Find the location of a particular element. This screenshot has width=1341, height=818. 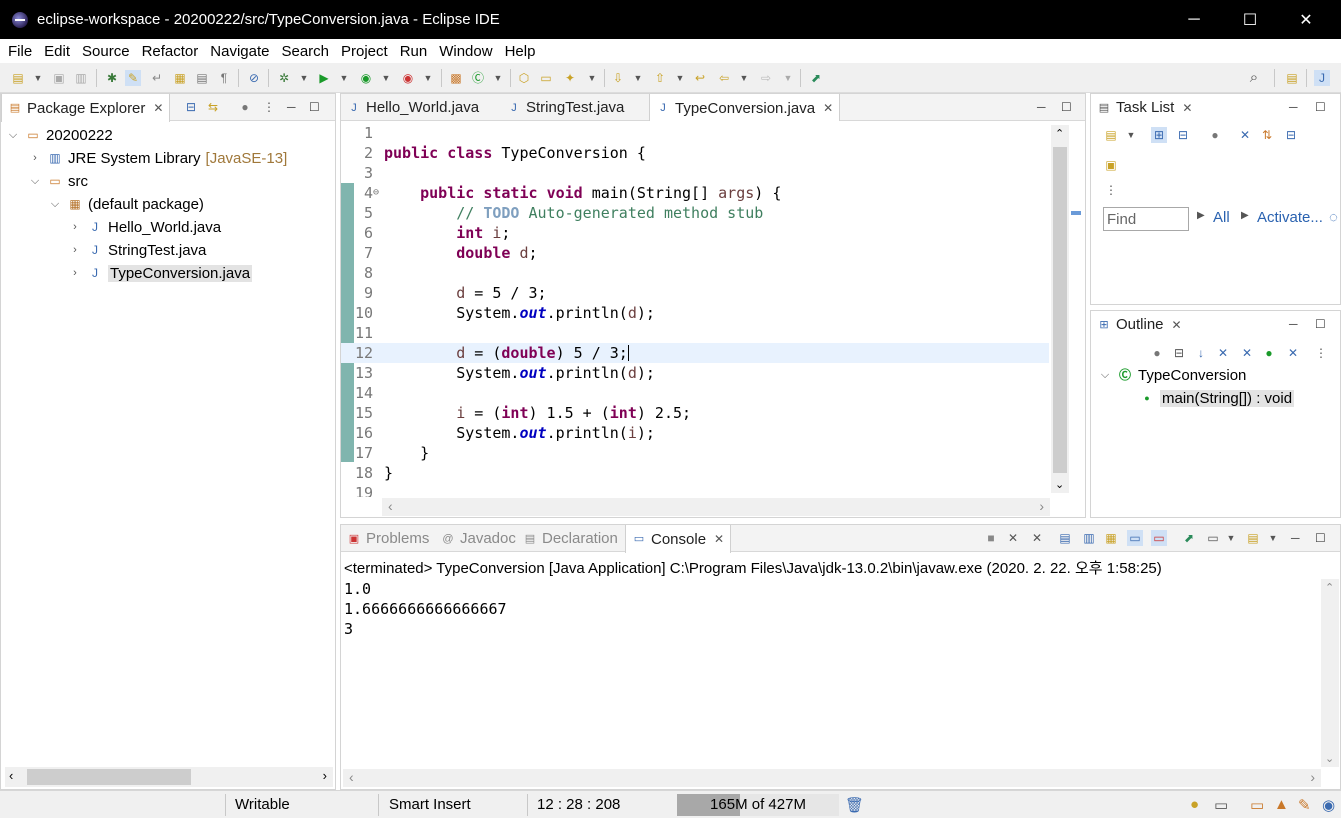

notifications-icon: ▭ is located at coordinates (1221, 805).